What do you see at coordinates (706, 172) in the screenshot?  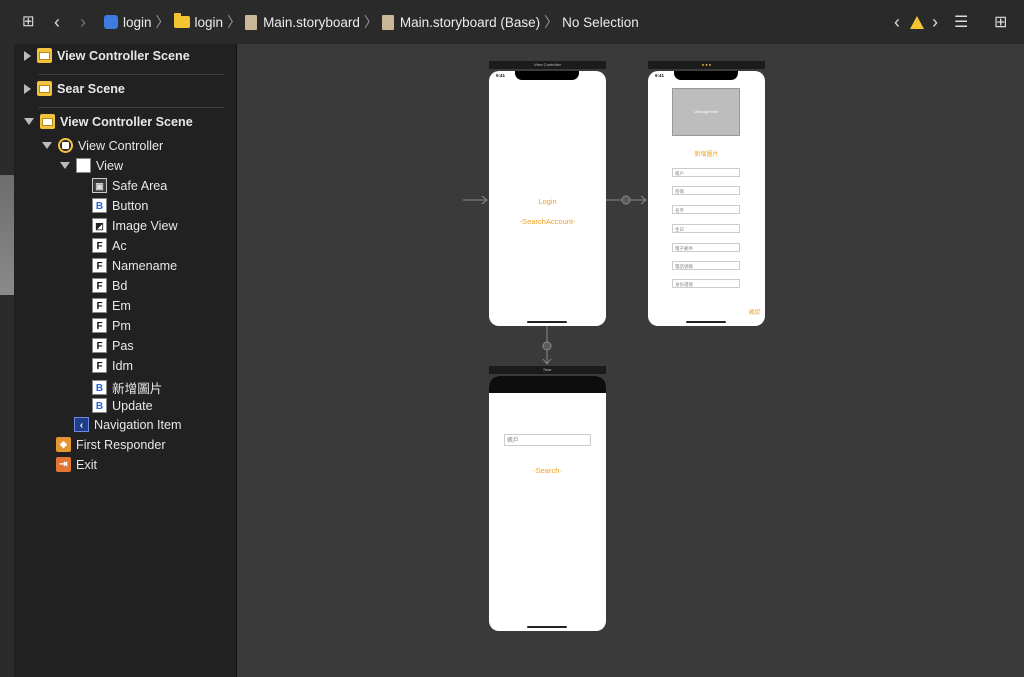 I see `register-text-field: 帳戶` at bounding box center [706, 172].